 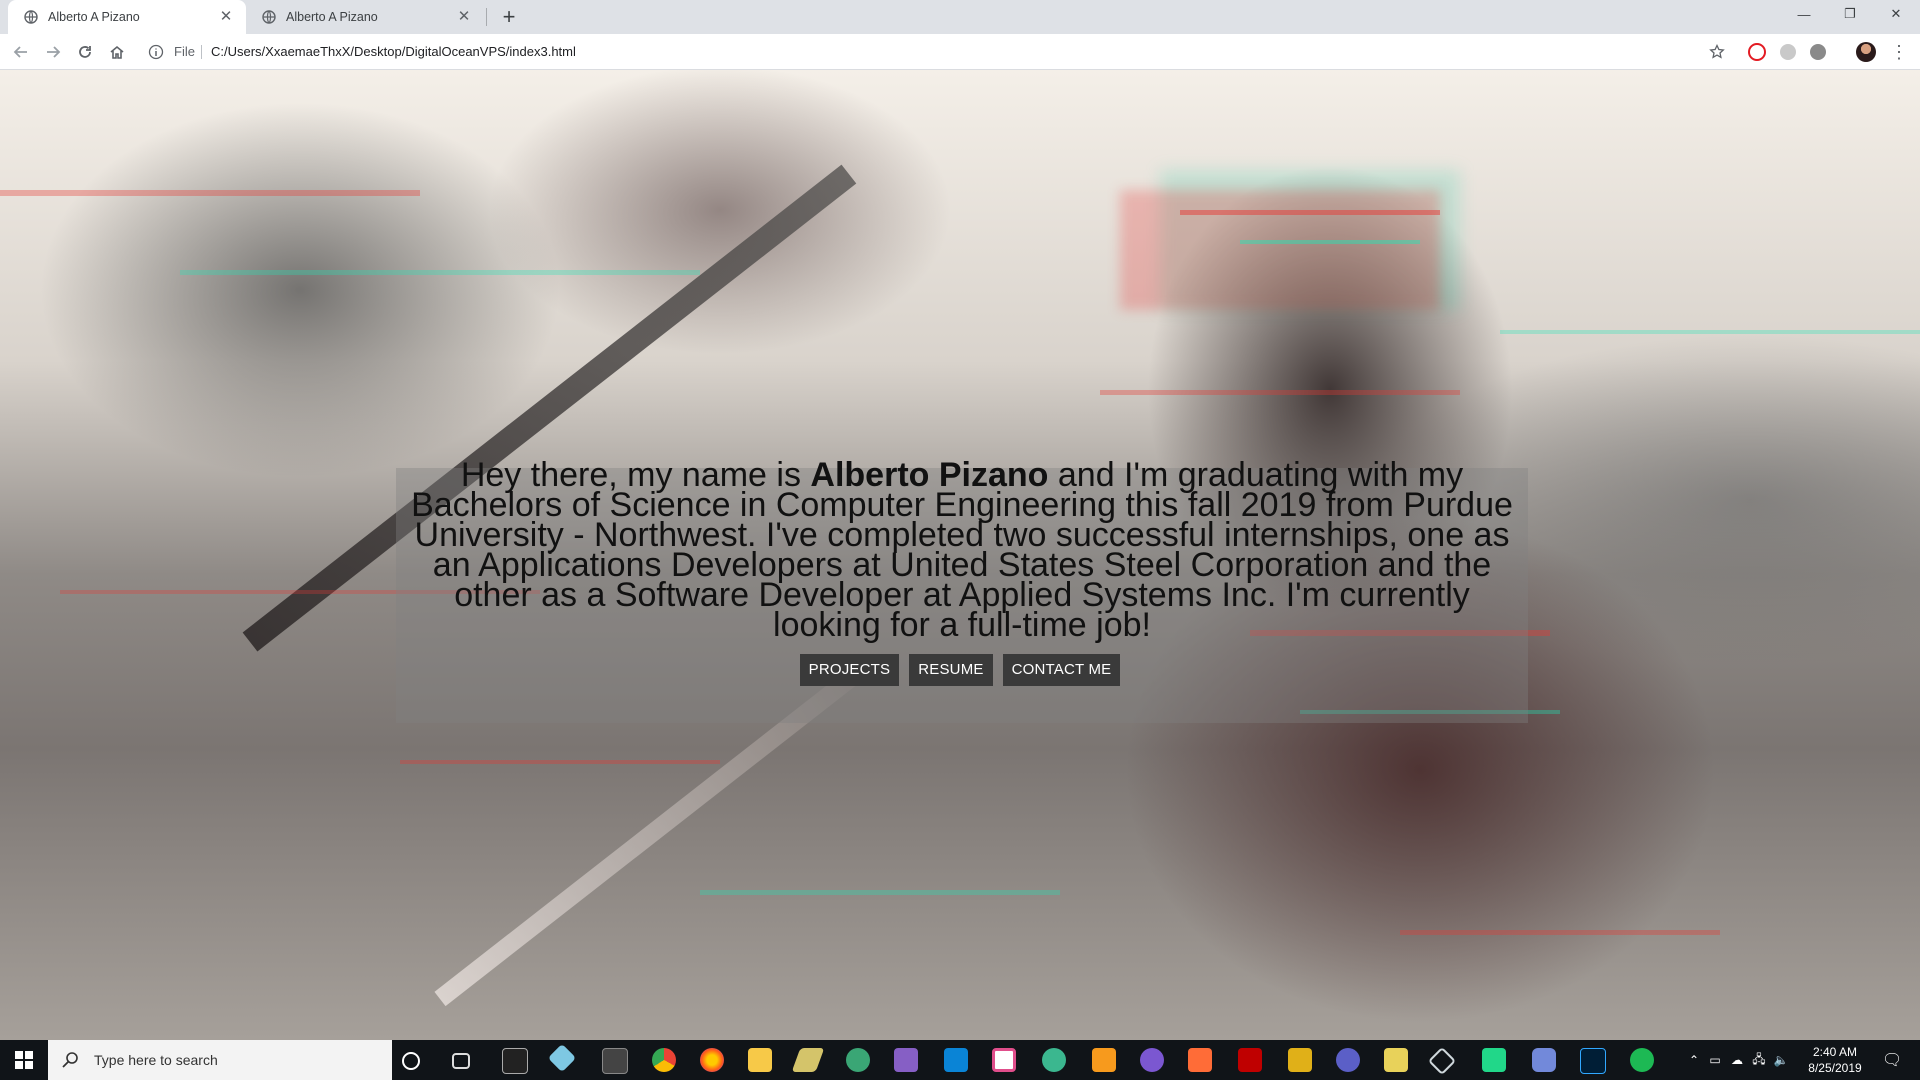 What do you see at coordinates (1757, 52) in the screenshot?
I see `opera-extension-icon` at bounding box center [1757, 52].